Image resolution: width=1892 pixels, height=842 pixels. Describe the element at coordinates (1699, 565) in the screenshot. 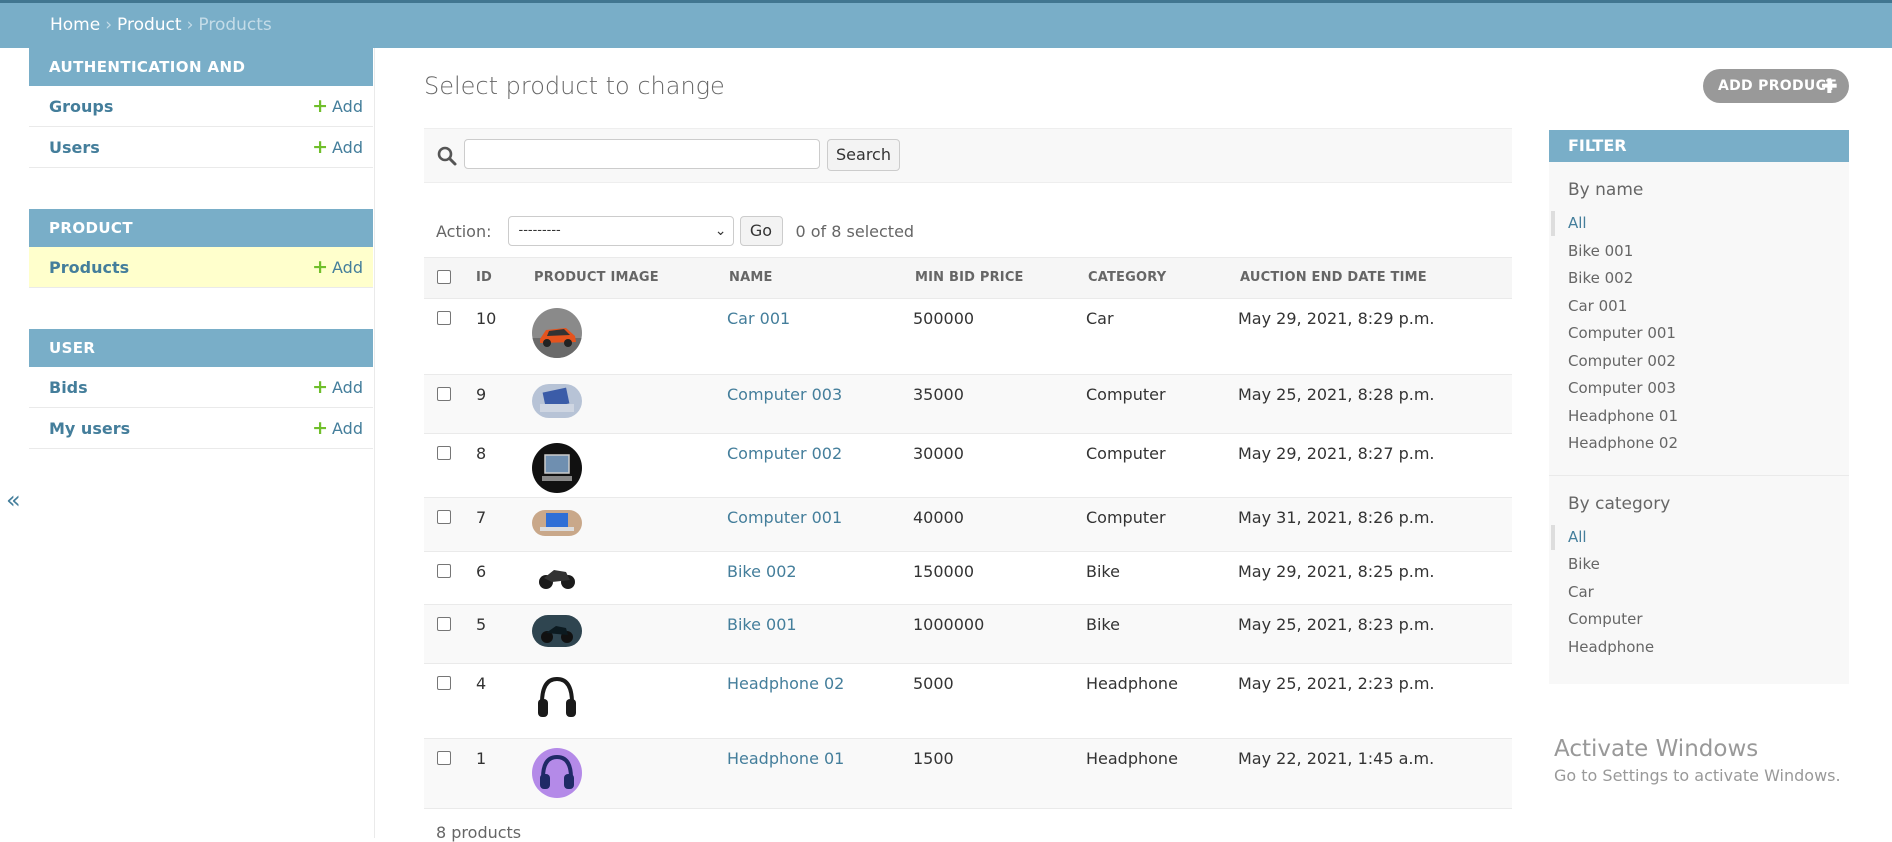

I see `filter-item: Bike` at that location.